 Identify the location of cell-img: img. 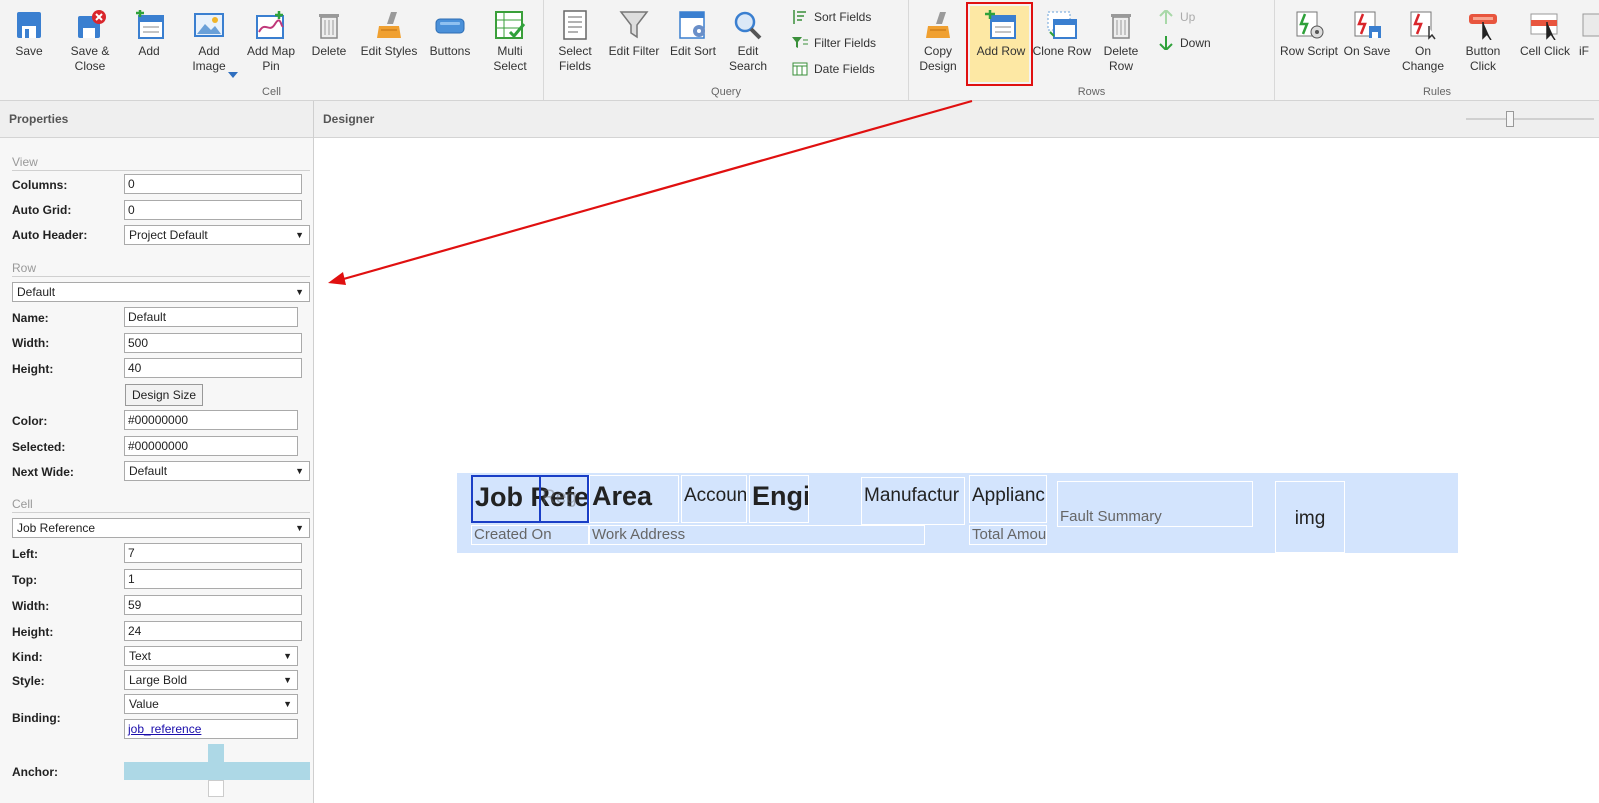
(1310, 517).